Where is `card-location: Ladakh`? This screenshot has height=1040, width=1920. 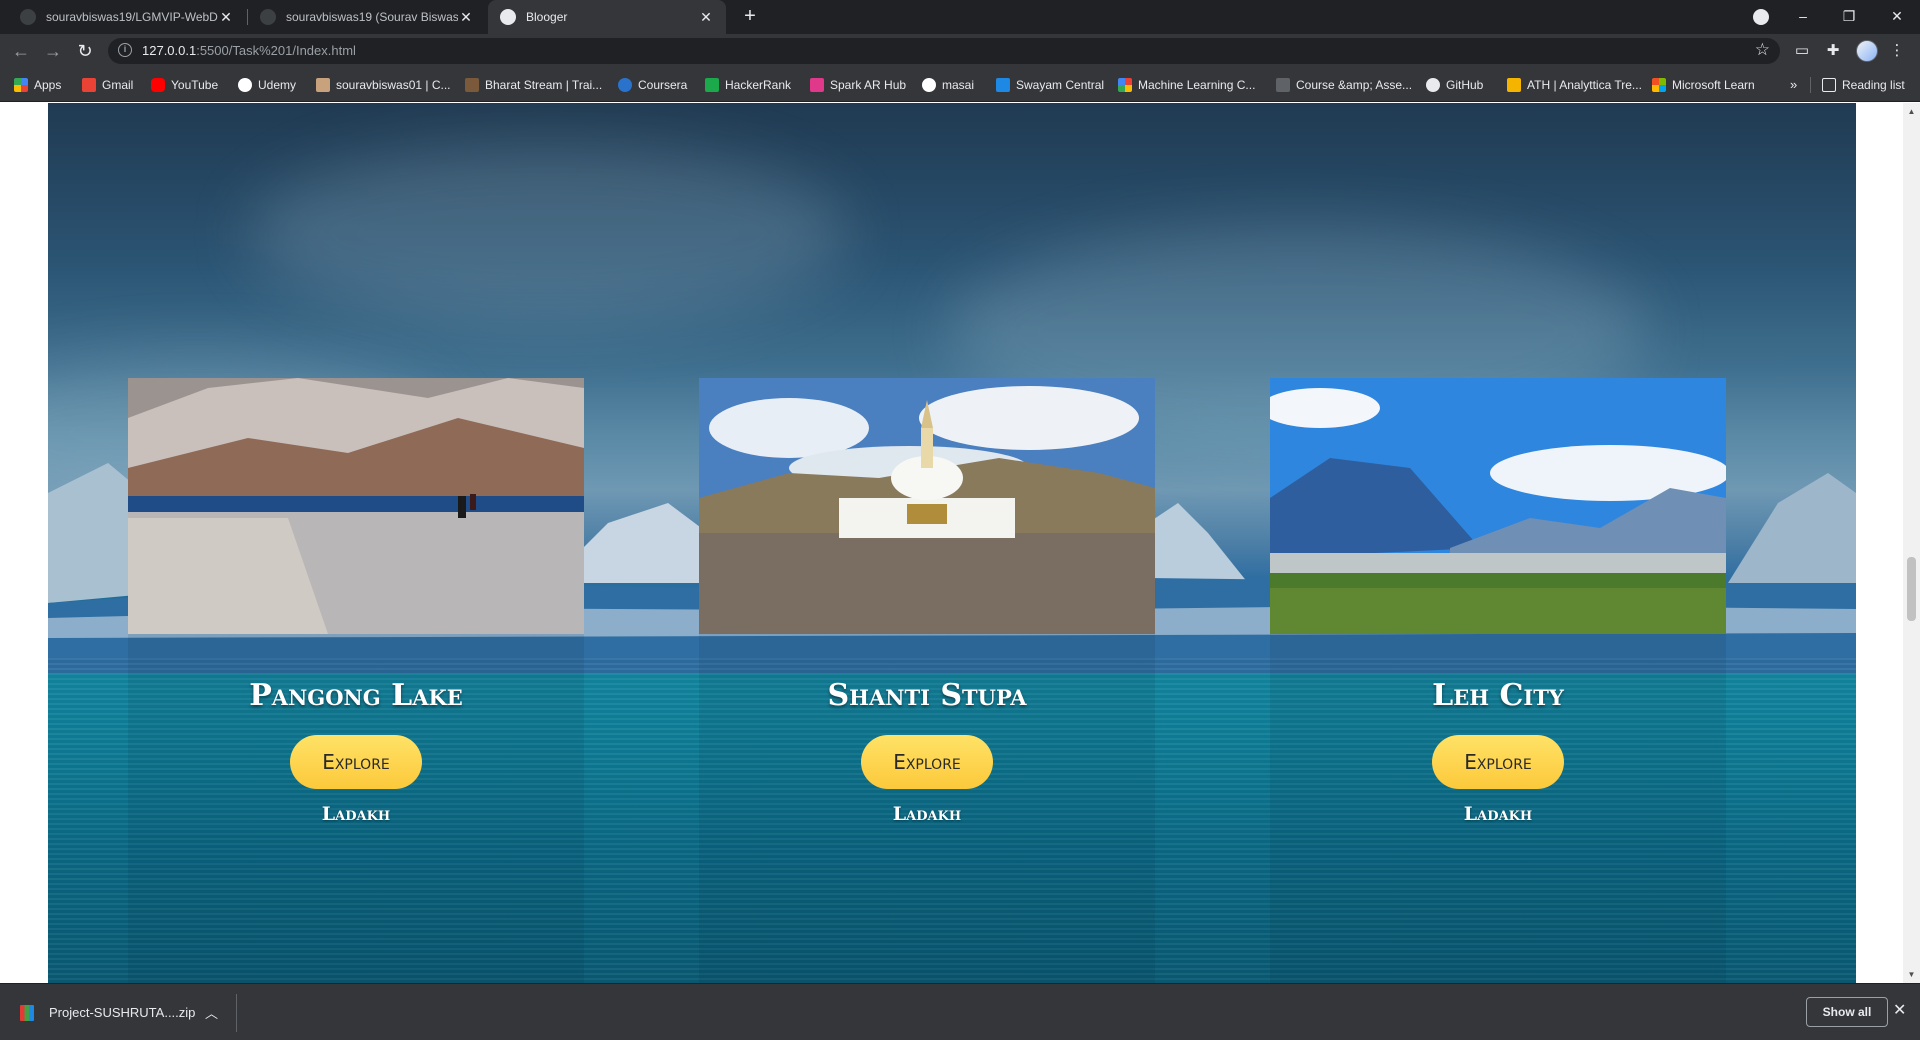
card-location: Ladakh is located at coordinates (1498, 814).